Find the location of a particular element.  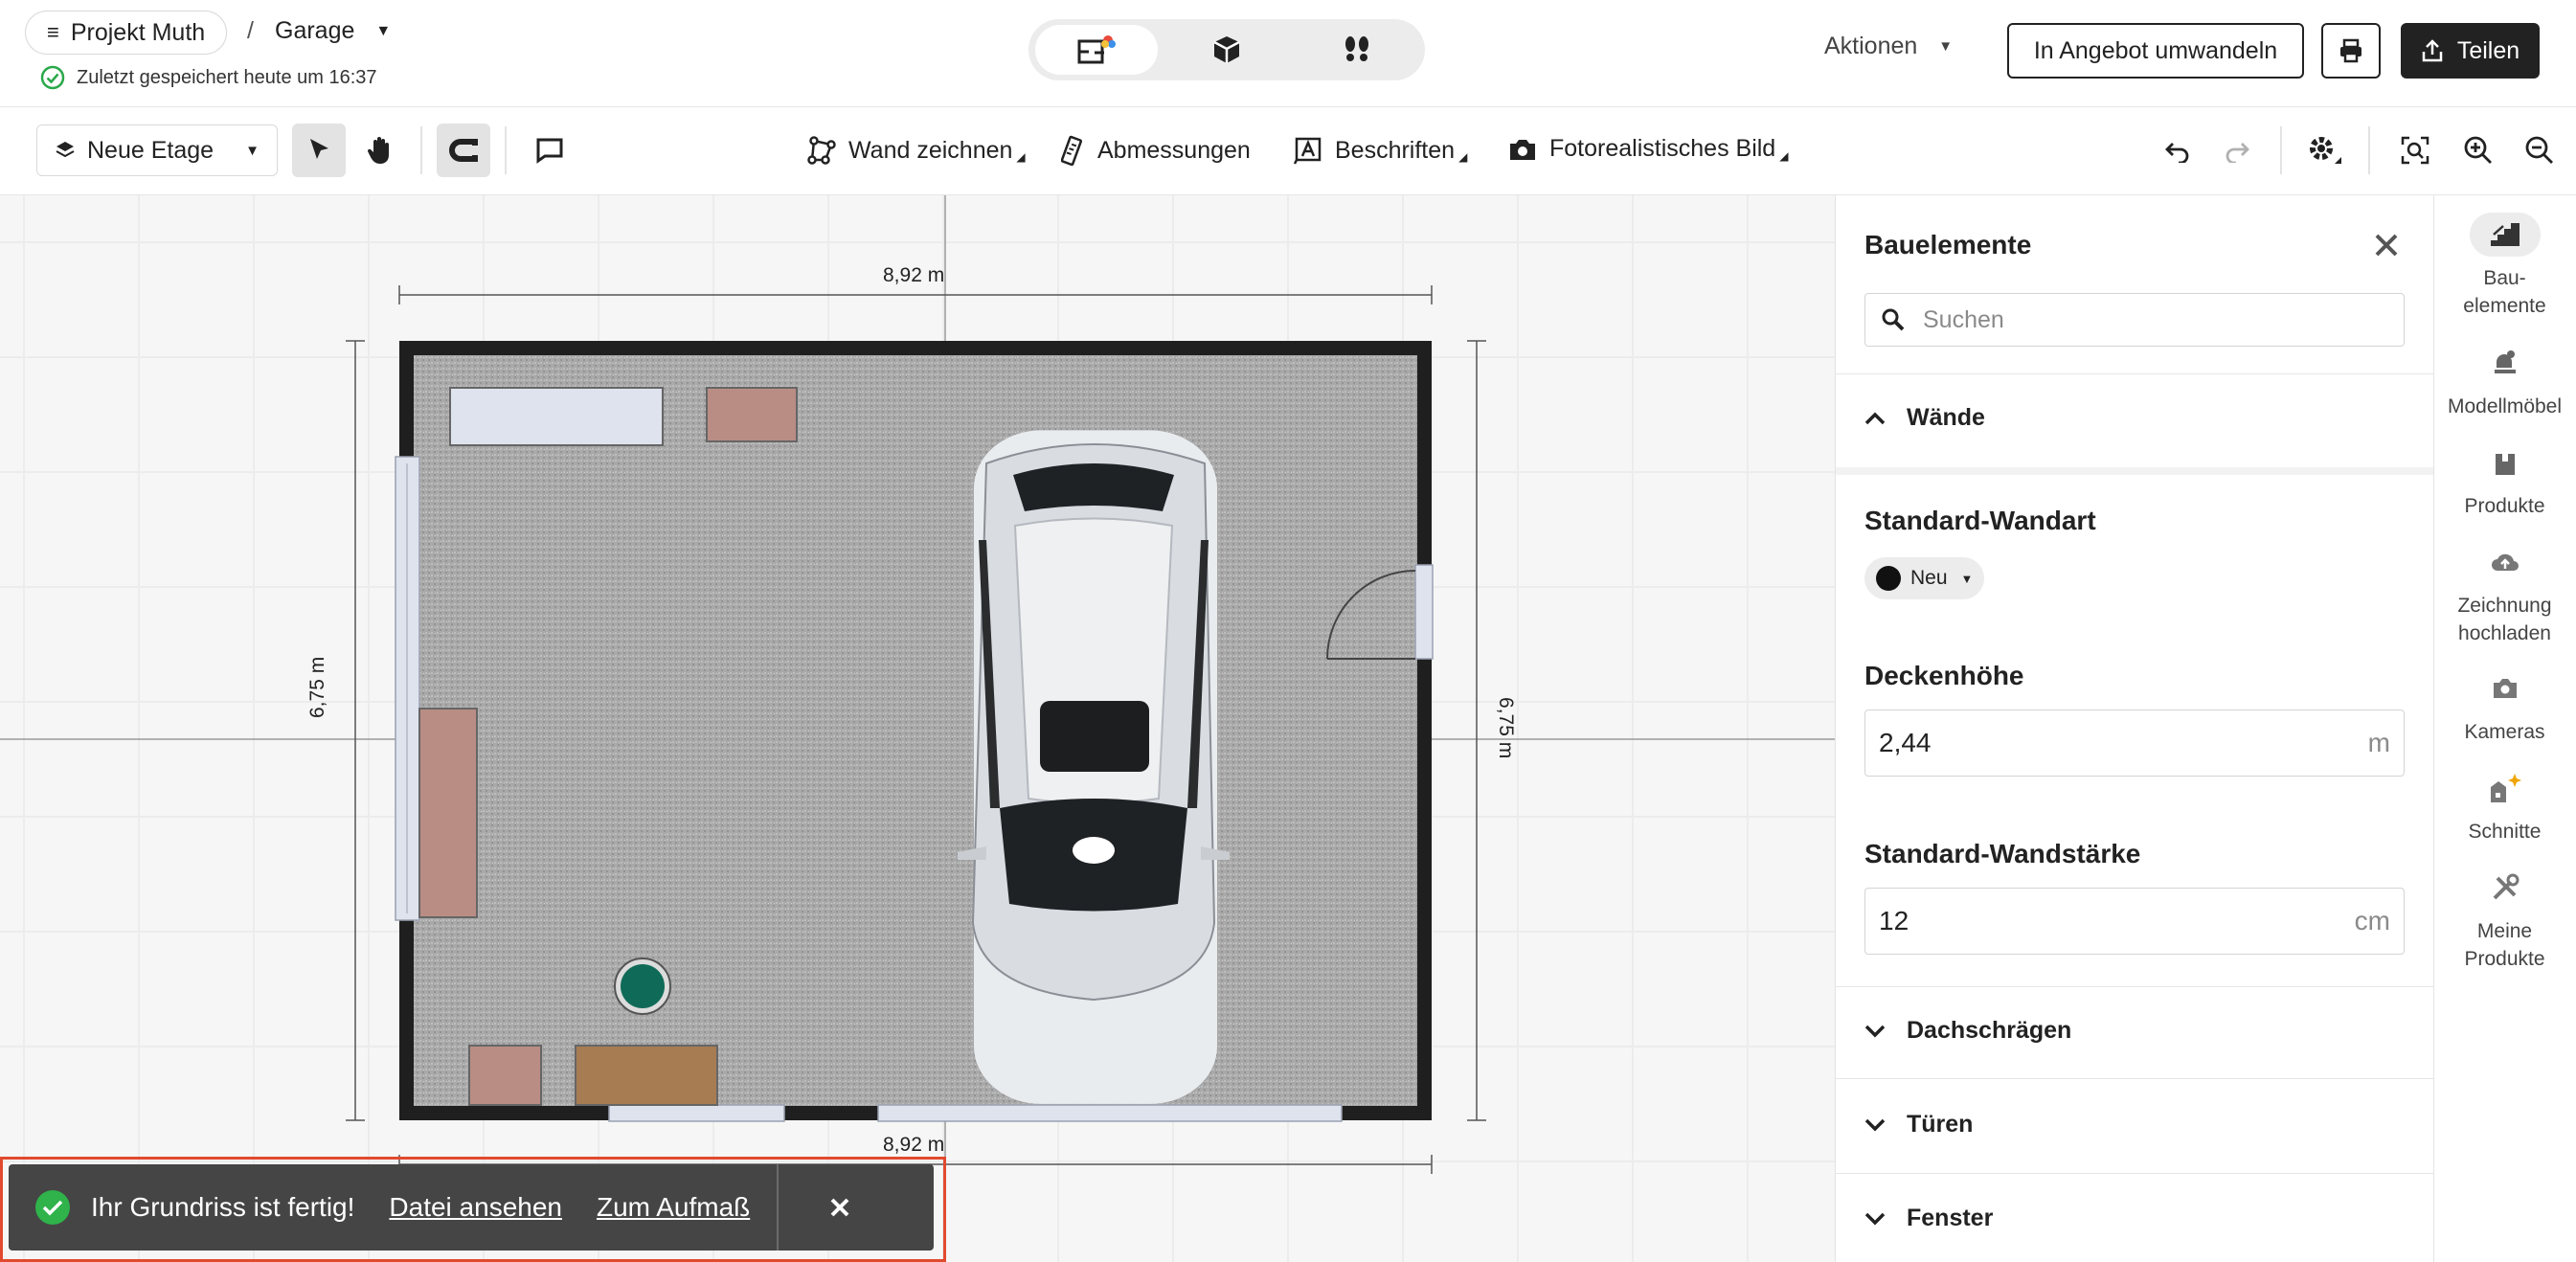

magnet-icon is located at coordinates (463, 151).